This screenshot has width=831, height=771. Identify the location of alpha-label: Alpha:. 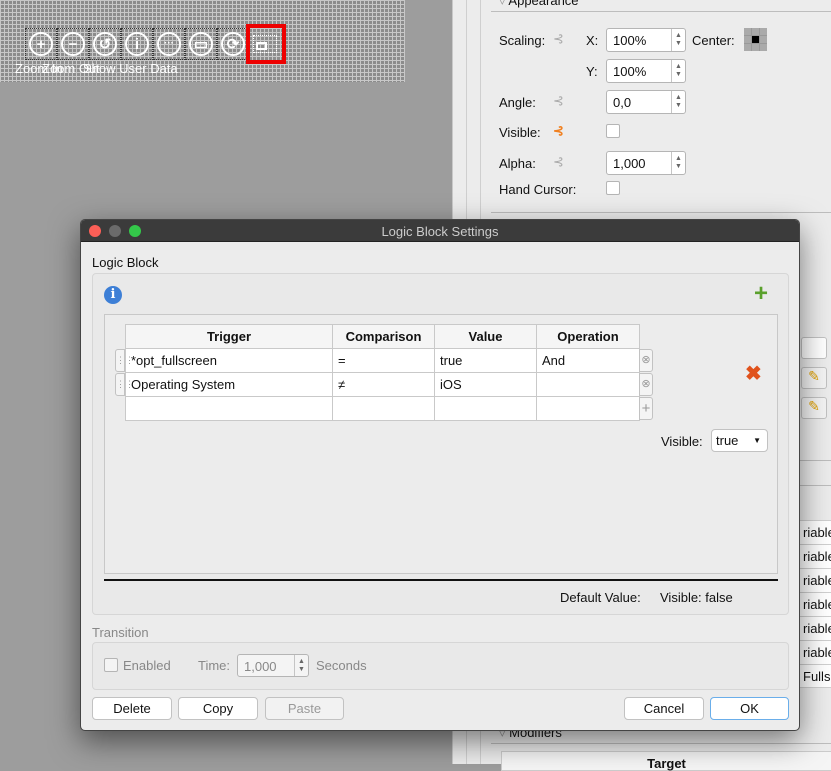
(517, 163).